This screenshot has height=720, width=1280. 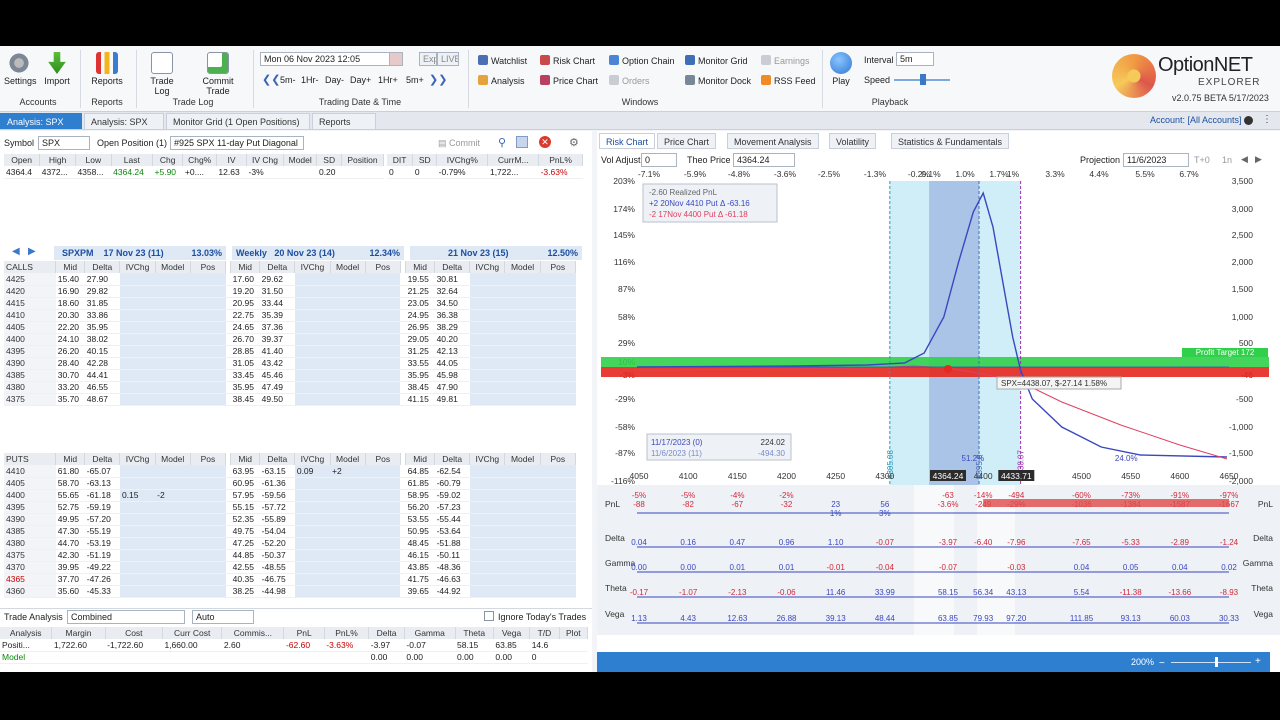 I want to click on interval-select: 5m, so click(x=915, y=59).